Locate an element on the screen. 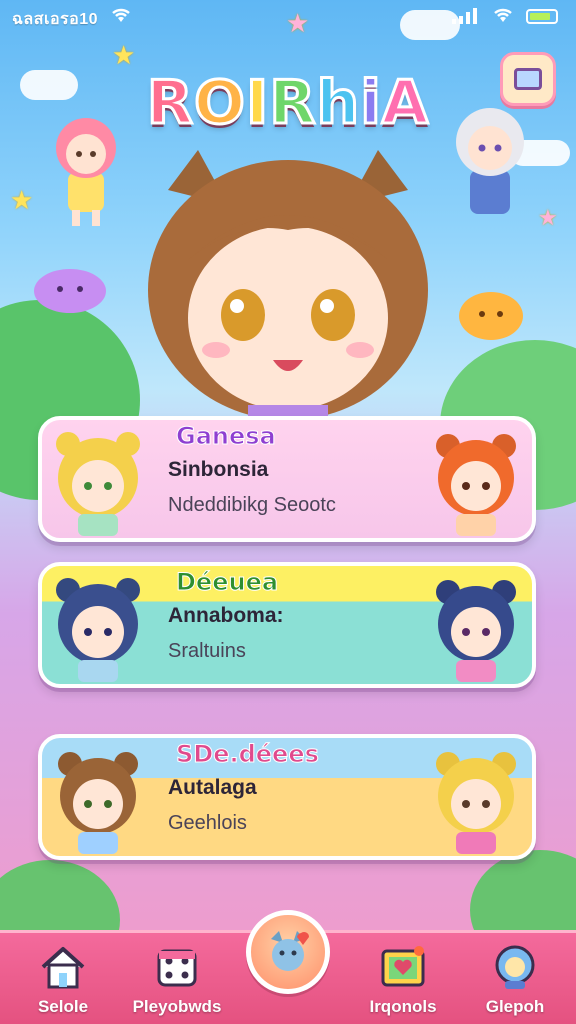 The width and height of the screenshot is (576, 1024). card-headline: Annaboma: is located at coordinates (226, 615).